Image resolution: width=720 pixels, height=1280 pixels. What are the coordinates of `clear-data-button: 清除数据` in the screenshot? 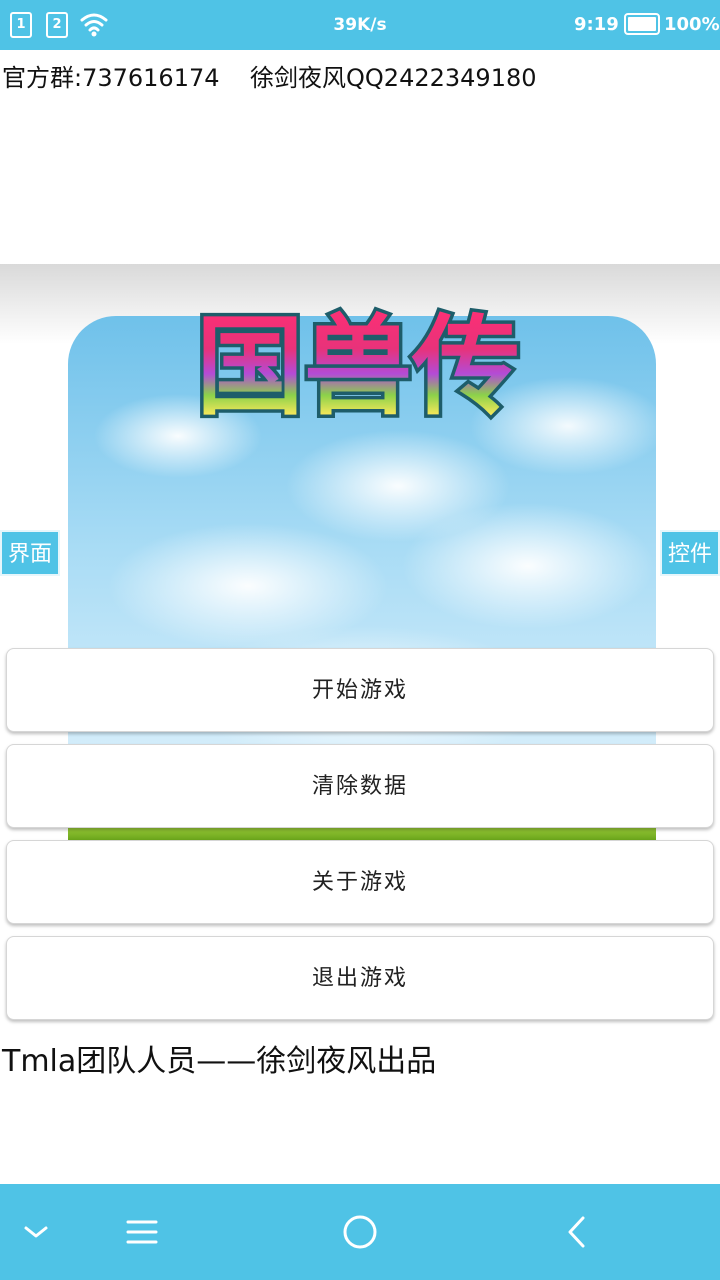 It's located at (360, 786).